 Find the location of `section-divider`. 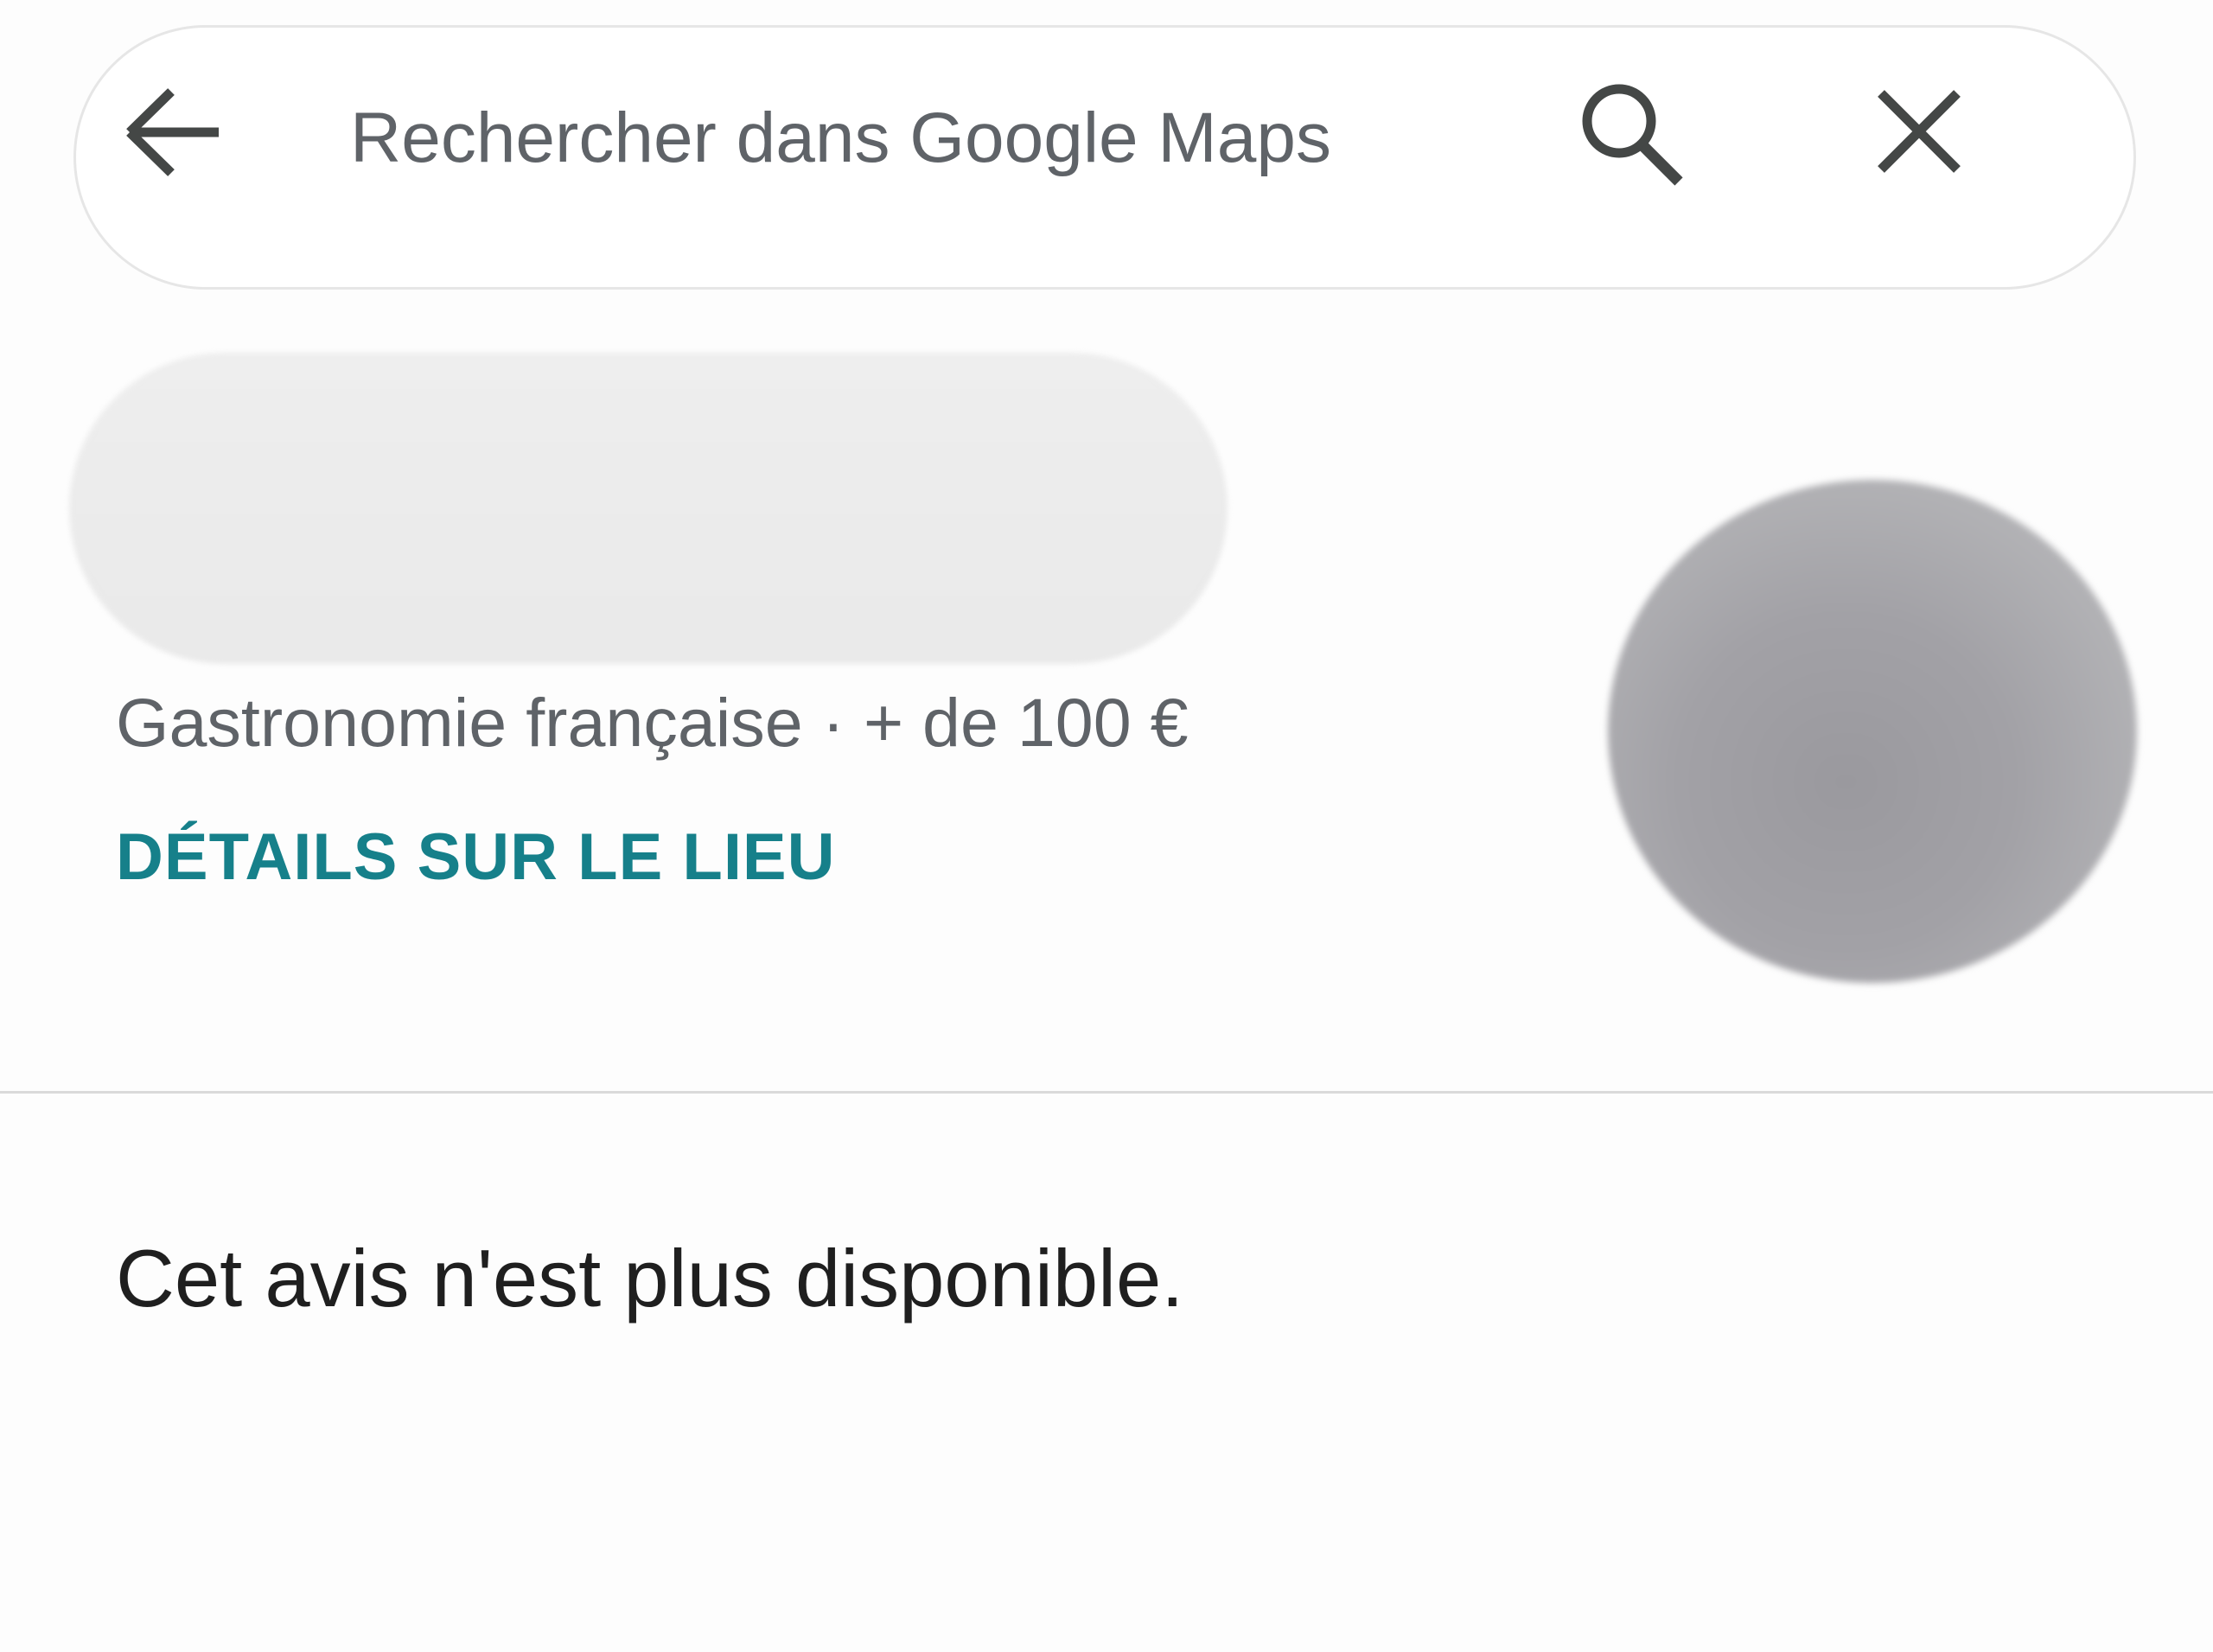

section-divider is located at coordinates (1106, 1093).